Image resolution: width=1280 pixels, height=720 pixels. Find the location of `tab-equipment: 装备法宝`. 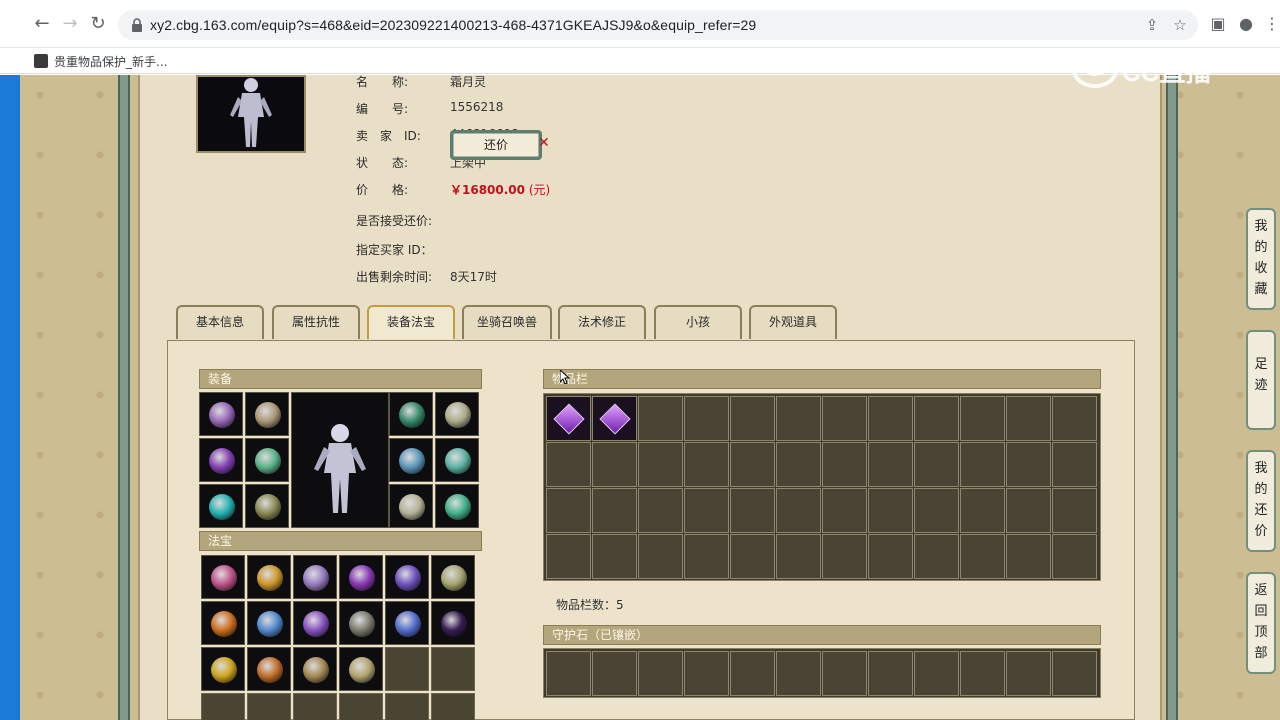

tab-equipment: 装备法宝 is located at coordinates (411, 322).